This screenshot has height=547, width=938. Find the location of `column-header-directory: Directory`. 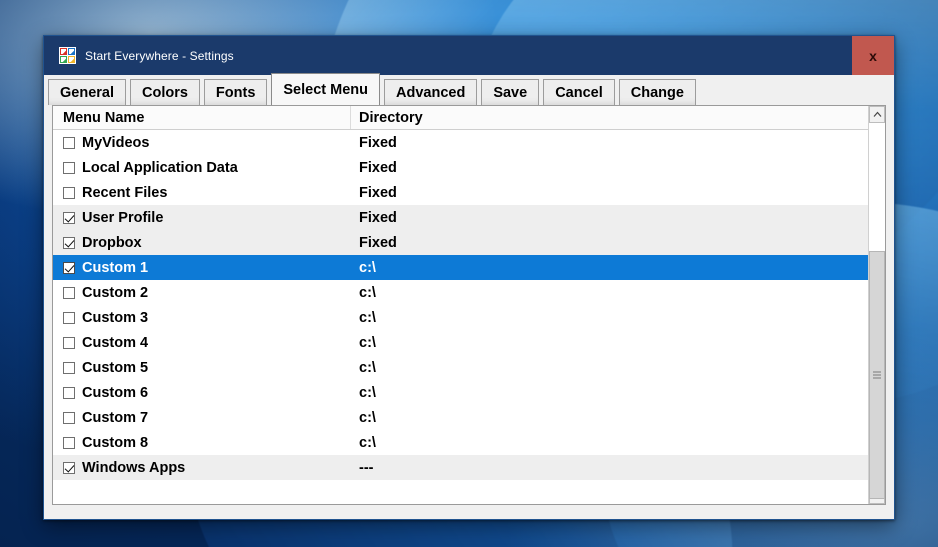

column-header-directory: Directory is located at coordinates (609, 117).